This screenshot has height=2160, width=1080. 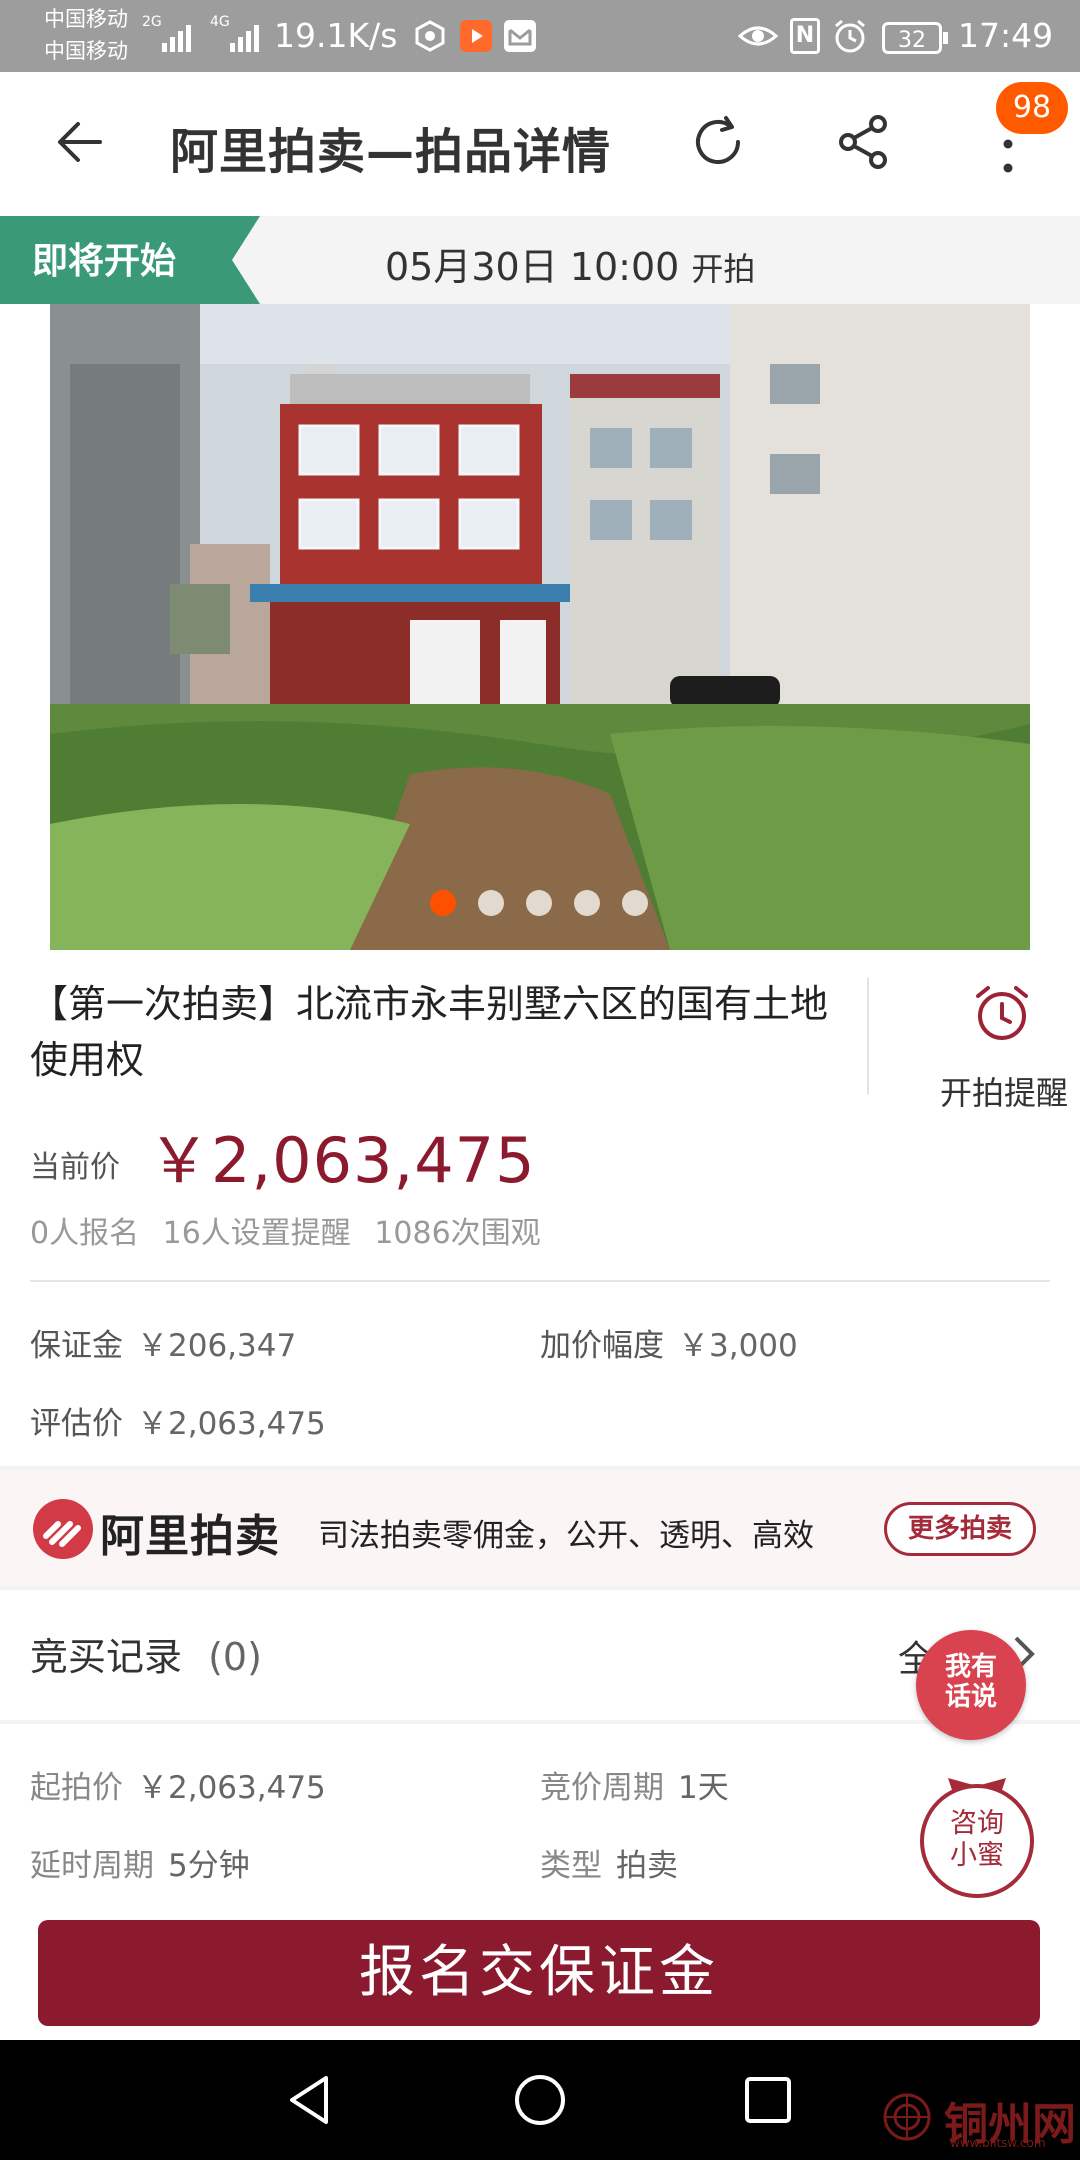 I want to click on increment-value: ￥3,000, so click(x=738, y=1346).